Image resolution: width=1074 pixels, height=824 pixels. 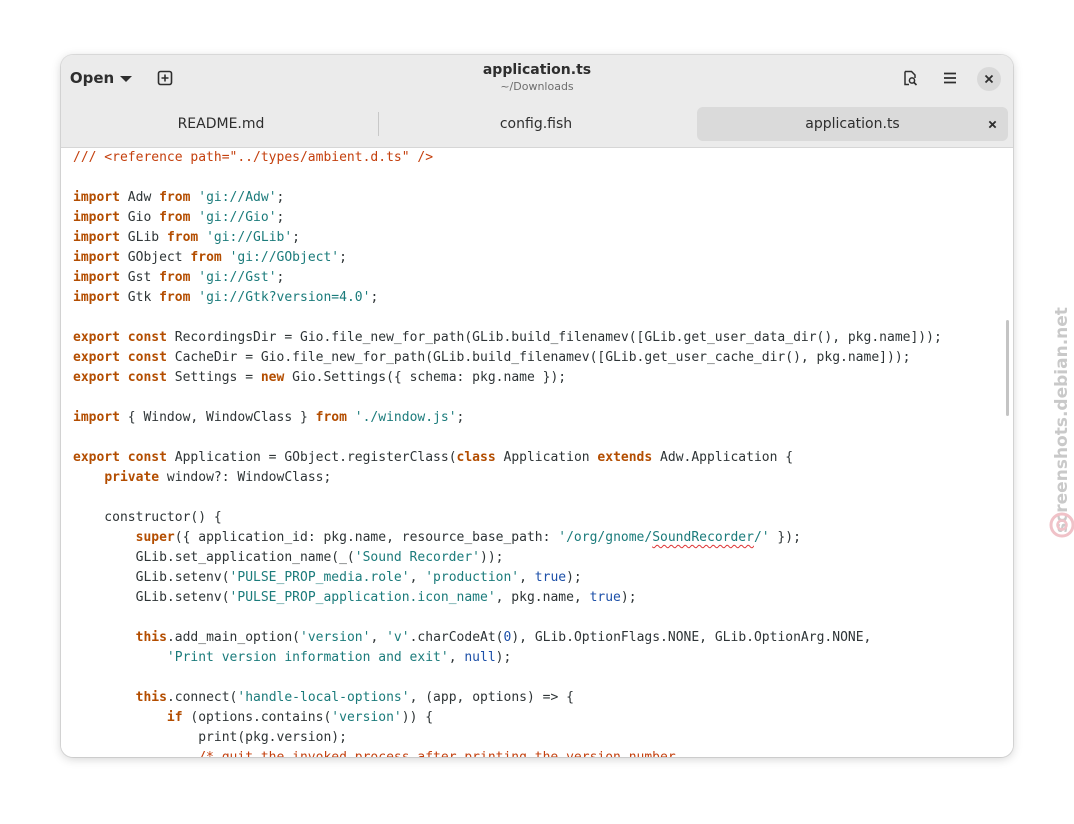 What do you see at coordinates (151, 597) in the screenshot?
I see `code-token: GLib.setenv(` at bounding box center [151, 597].